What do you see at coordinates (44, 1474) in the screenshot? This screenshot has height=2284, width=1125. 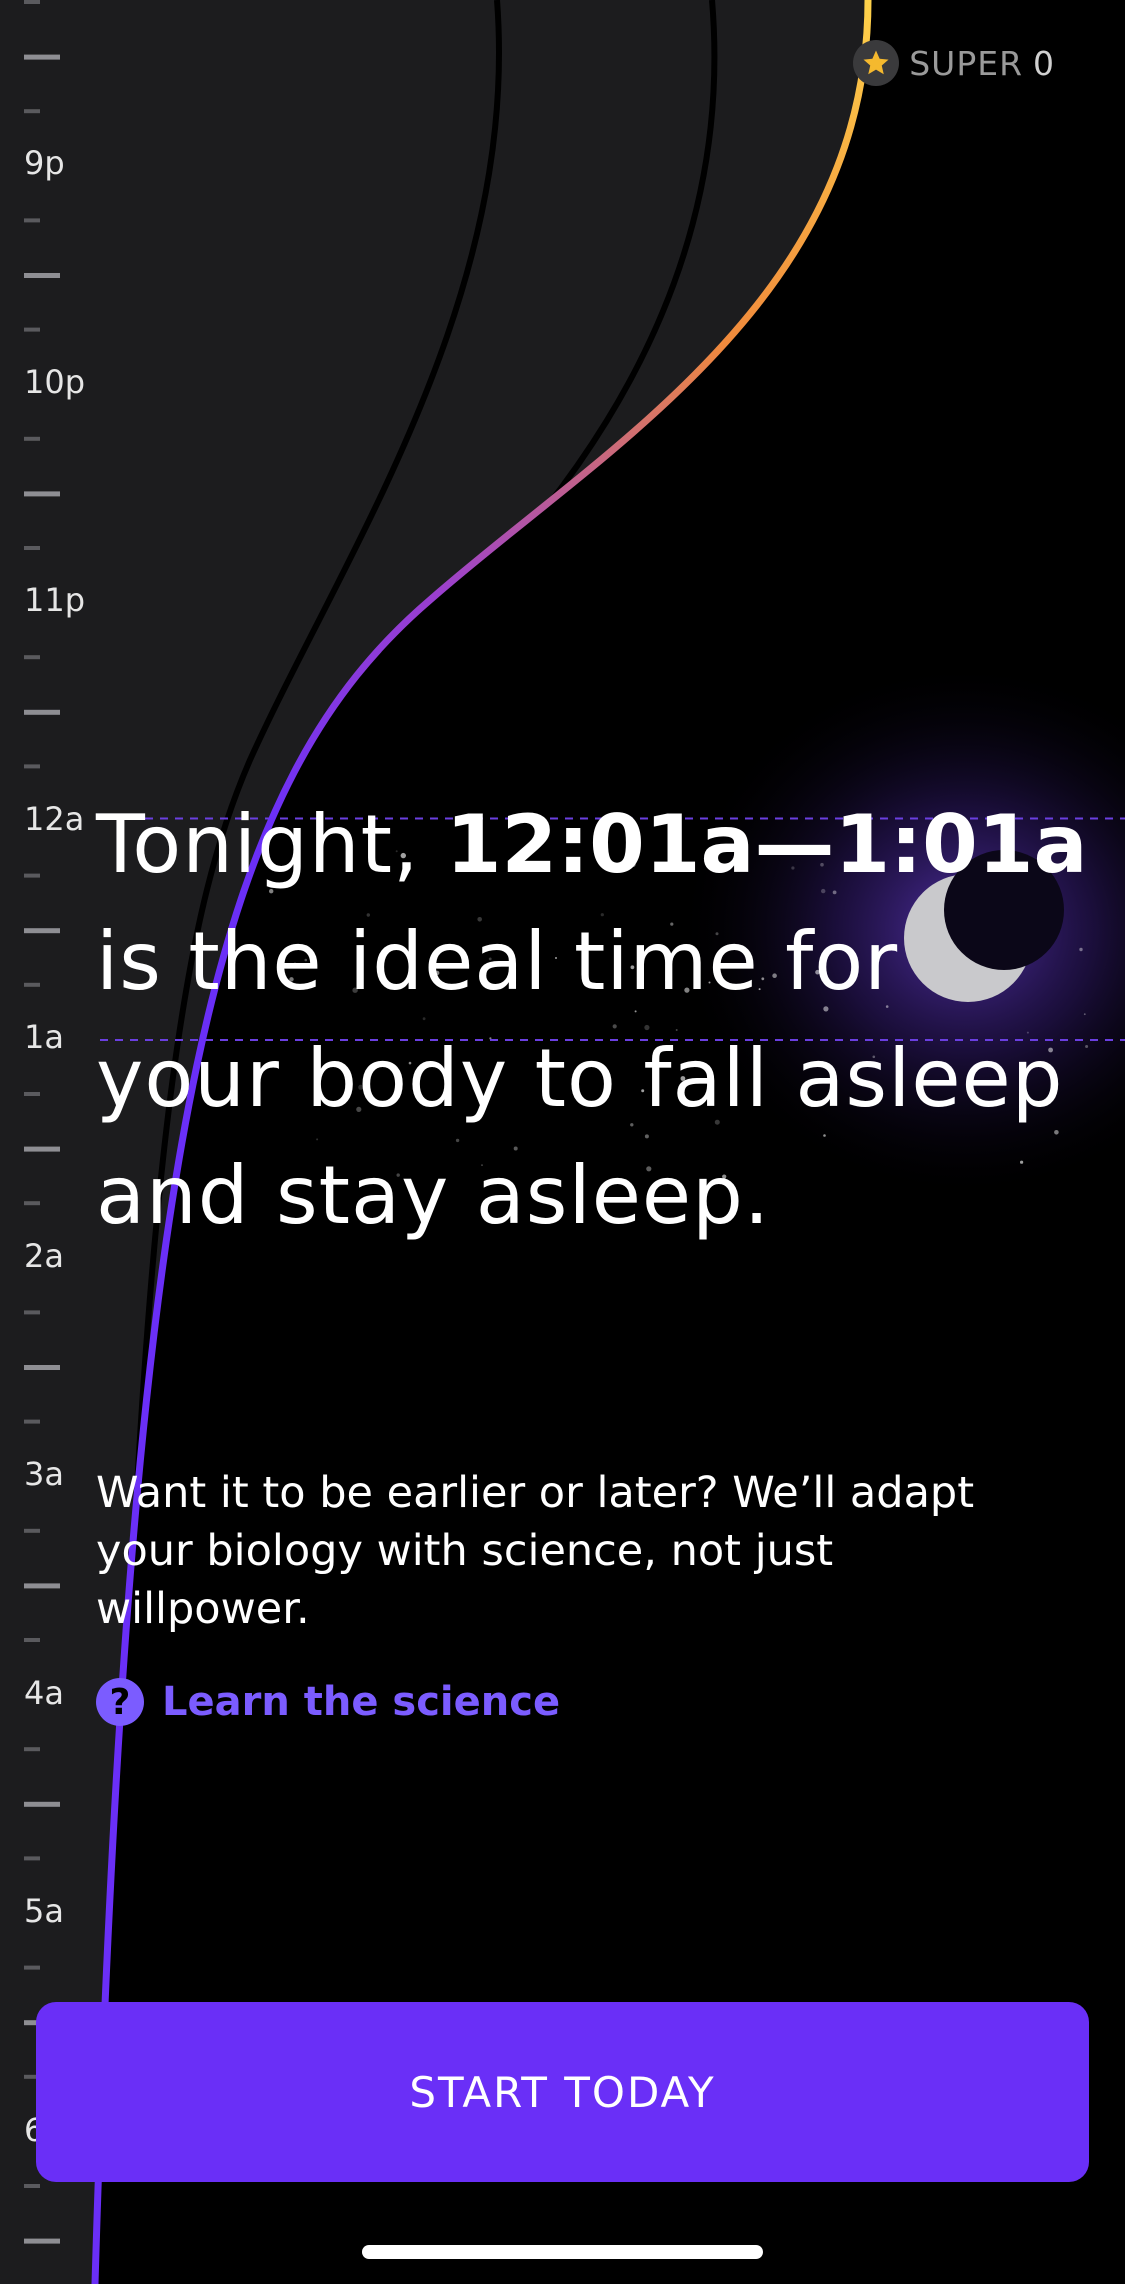 I see `time-label: 3a` at bounding box center [44, 1474].